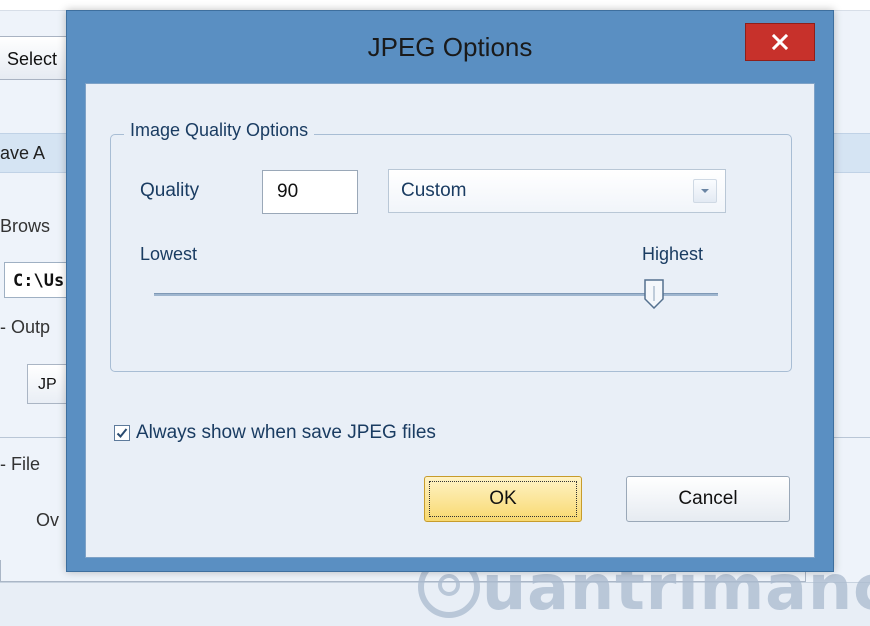 Image resolution: width=870 pixels, height=626 pixels. Describe the element at coordinates (48, 520) in the screenshot. I see `overwrite-label: Ov` at that location.